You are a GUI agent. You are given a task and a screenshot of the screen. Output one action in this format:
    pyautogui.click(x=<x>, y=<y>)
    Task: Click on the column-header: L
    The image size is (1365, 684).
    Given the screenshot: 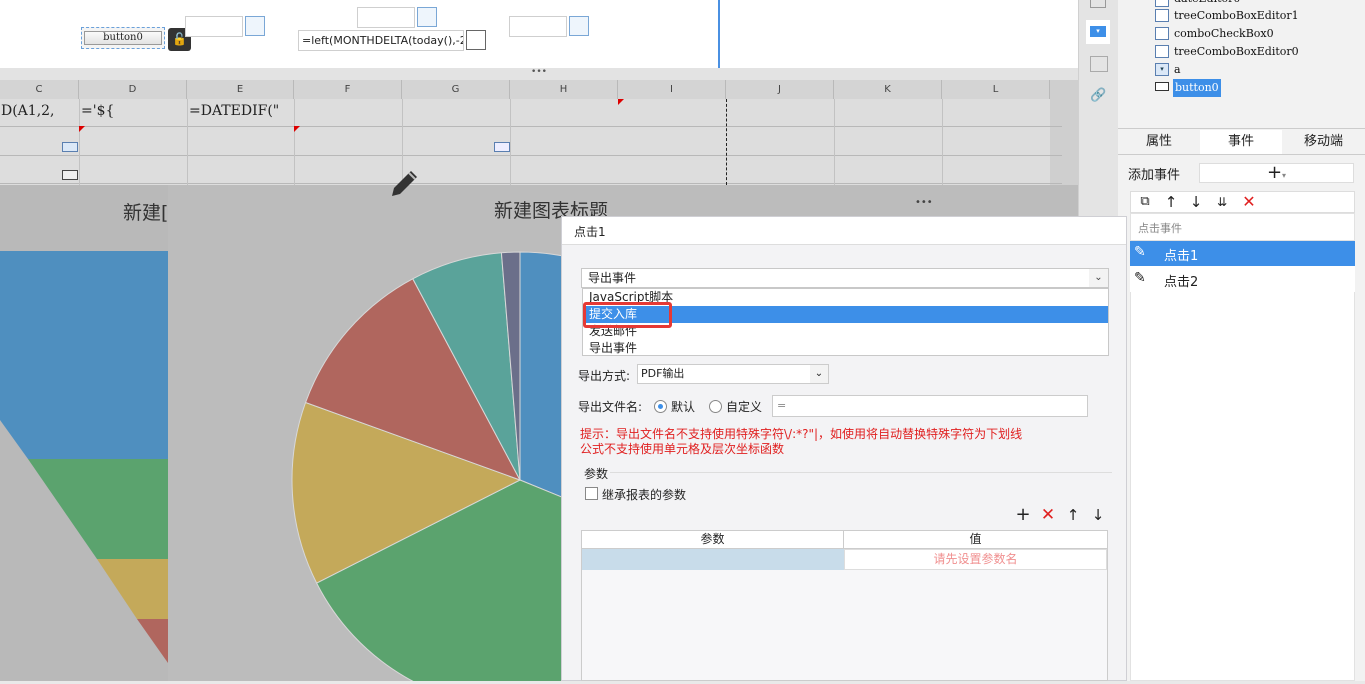 What is the action you would take?
    pyautogui.click(x=996, y=89)
    